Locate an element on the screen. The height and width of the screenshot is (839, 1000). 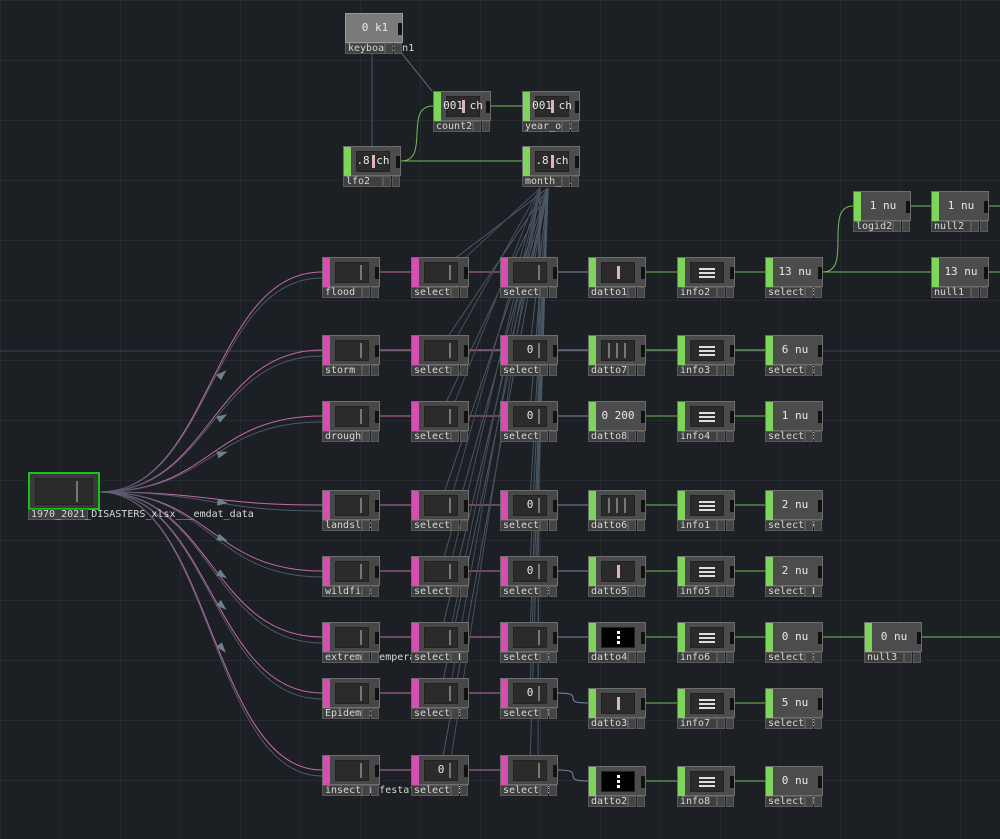
node-label: wildfire is located at coordinates (347, 591).